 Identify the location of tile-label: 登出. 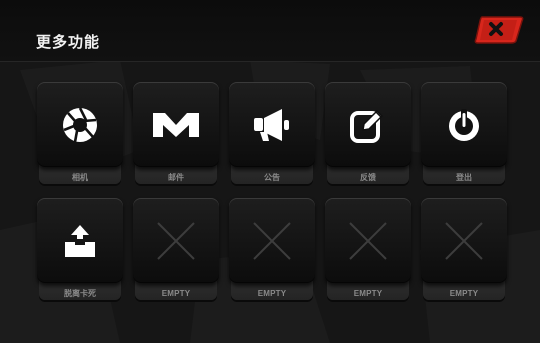
(464, 177).